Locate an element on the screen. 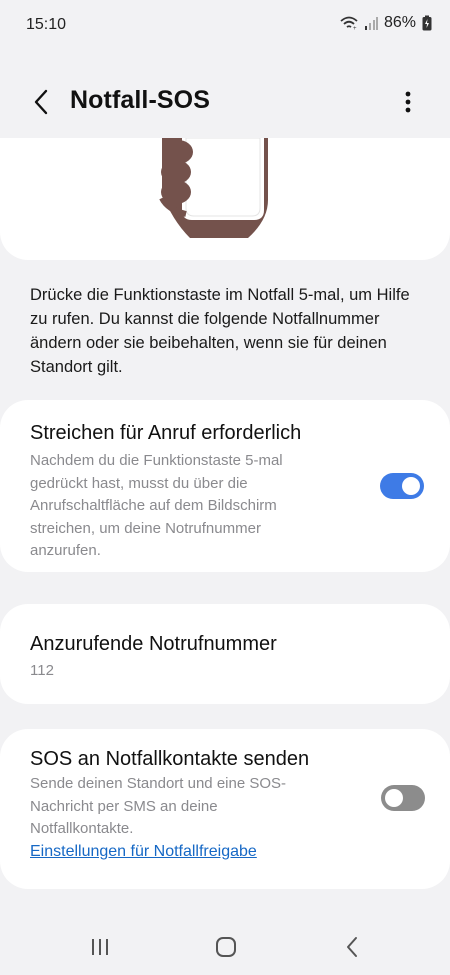 The image size is (450, 975). emergency-number-setting: Anzurufende Notrufnummer 112 is located at coordinates (225, 654).